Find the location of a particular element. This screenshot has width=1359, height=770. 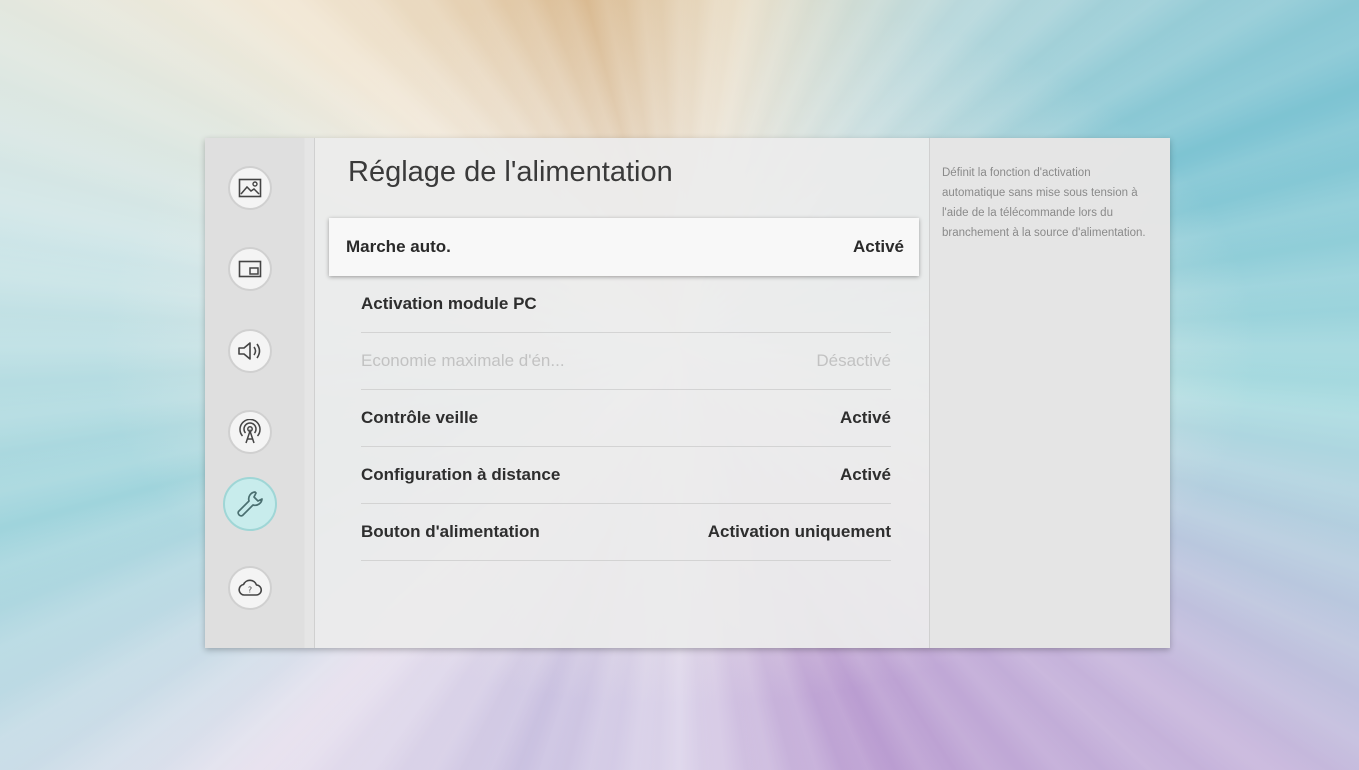

support-icon: ? is located at coordinates (250, 587).